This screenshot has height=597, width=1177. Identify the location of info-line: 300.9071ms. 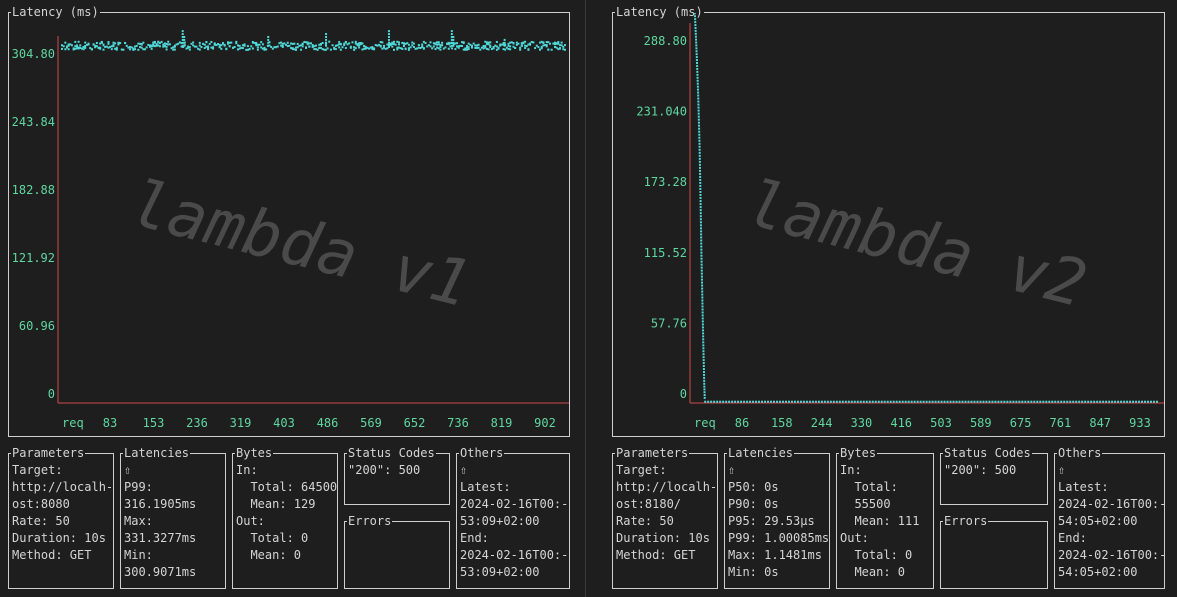
(160, 572).